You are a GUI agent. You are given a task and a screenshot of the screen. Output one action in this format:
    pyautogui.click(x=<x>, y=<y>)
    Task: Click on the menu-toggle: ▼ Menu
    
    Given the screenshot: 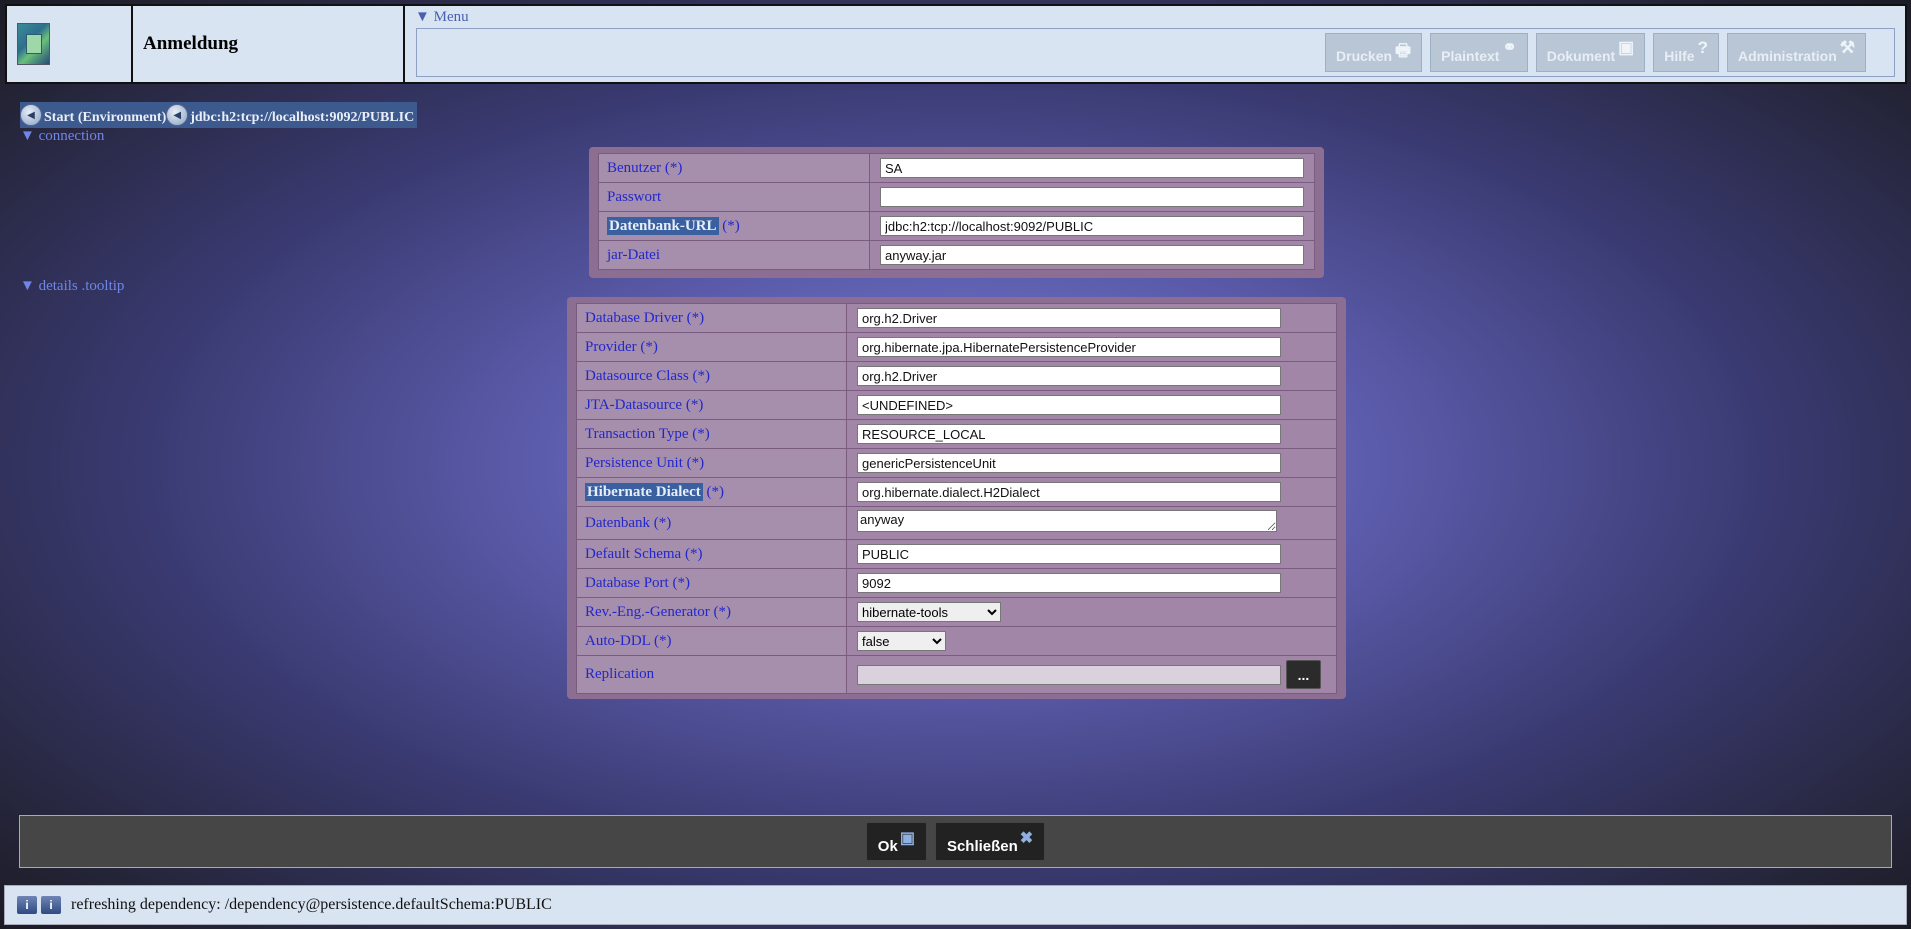 What is the action you would take?
    pyautogui.click(x=442, y=17)
    